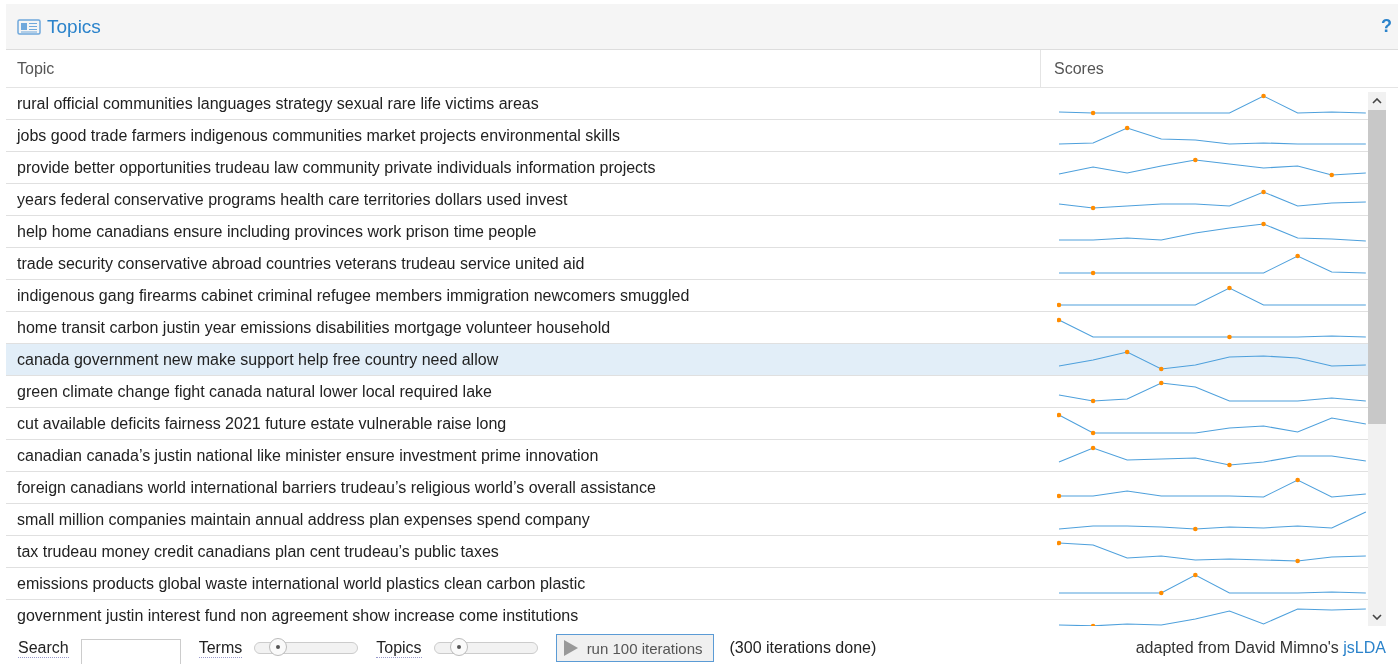 The height and width of the screenshot is (664, 1398). I want to click on topic-row: cut available deficits fairness 2021 future estate vulnerable raise long, so click(687, 424).